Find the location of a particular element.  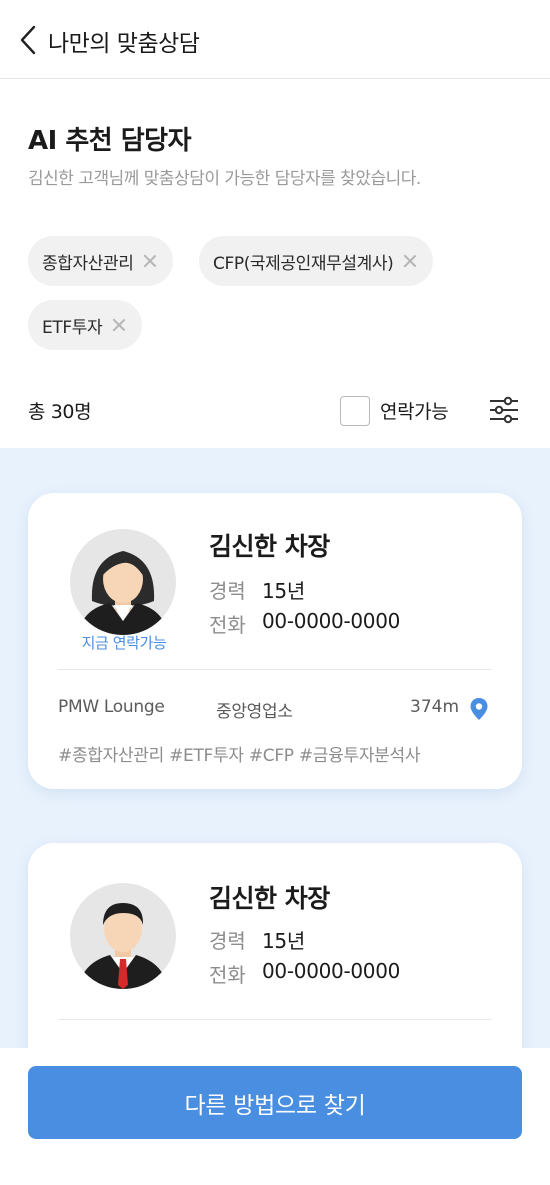

bottom-bar: 다른 방법으로 찾기 is located at coordinates (275, 1116).